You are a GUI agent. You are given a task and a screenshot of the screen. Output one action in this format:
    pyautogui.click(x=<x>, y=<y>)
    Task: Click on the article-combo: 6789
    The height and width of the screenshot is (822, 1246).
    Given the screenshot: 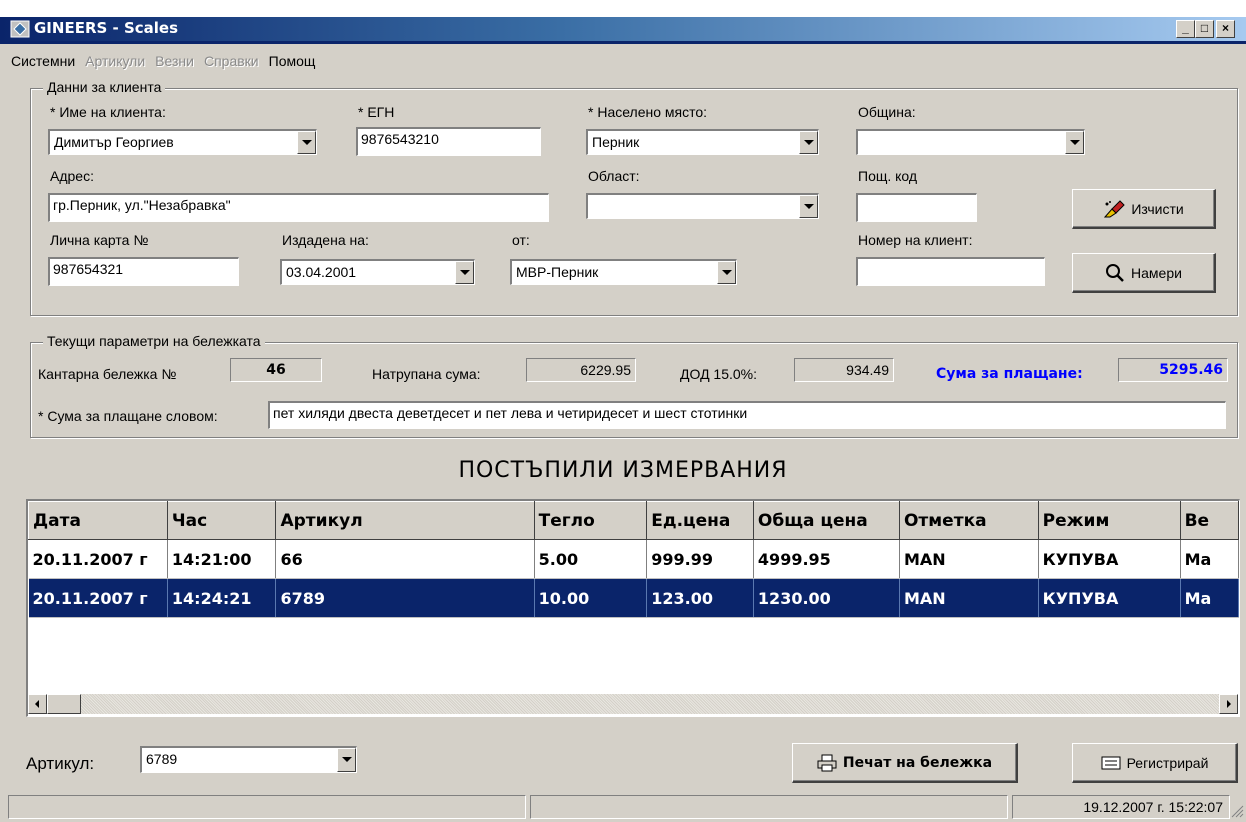 What is the action you would take?
    pyautogui.click(x=248, y=759)
    